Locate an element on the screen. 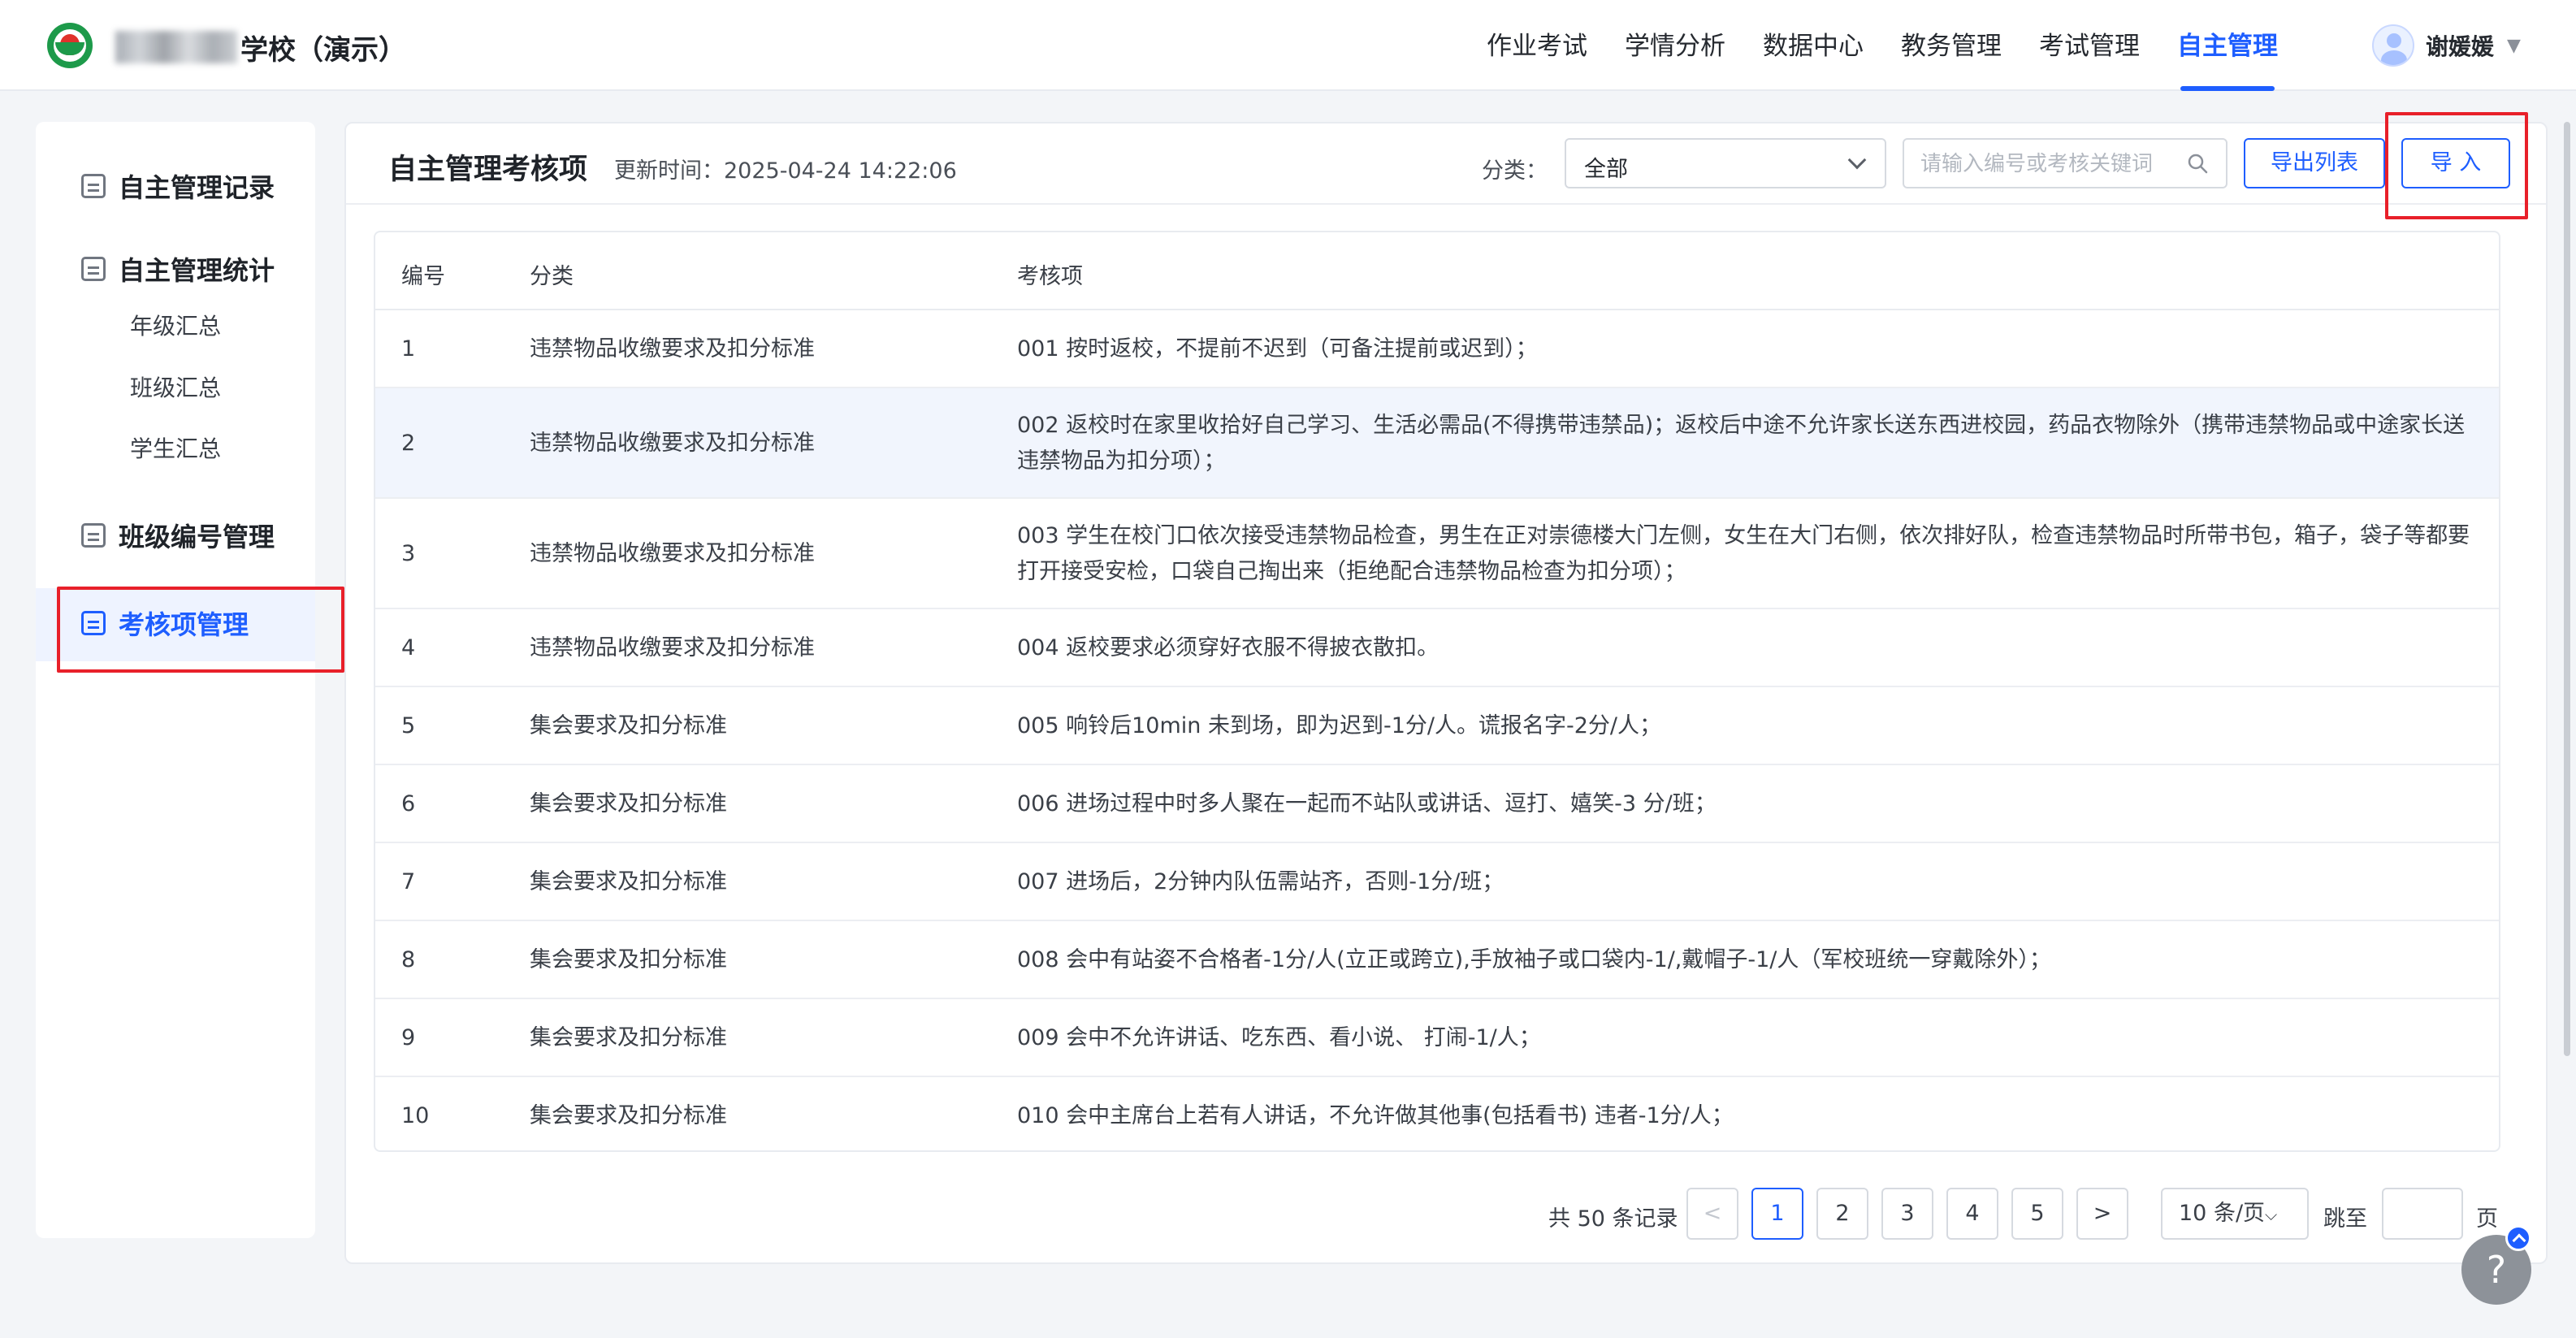 The width and height of the screenshot is (2576, 1338). goto-label: 跳至 is located at coordinates (2345, 1219).